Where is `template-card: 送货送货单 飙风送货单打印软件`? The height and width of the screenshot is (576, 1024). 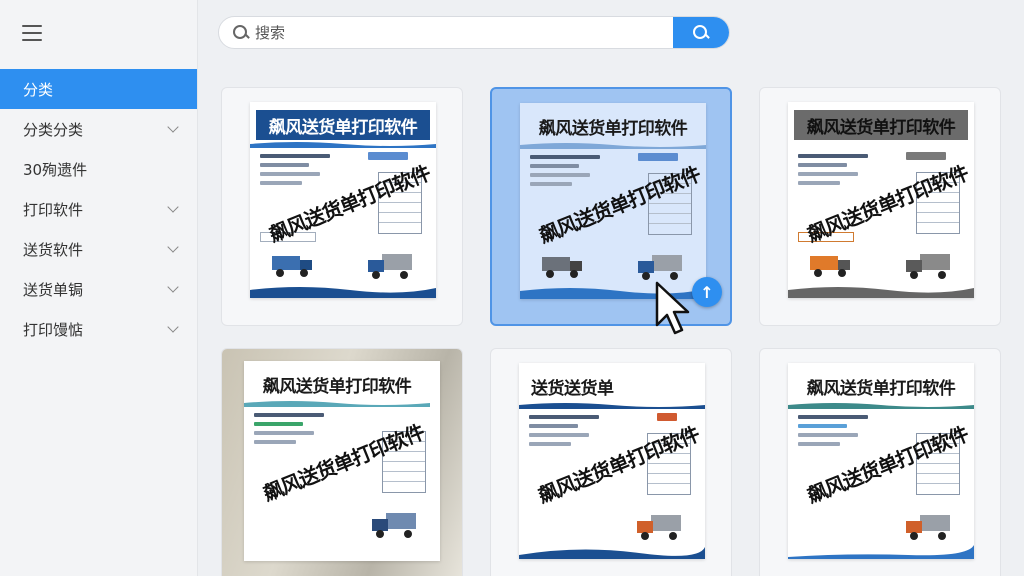
template-card: 送货送货单 飙风送货单打印软件 is located at coordinates (611, 462).